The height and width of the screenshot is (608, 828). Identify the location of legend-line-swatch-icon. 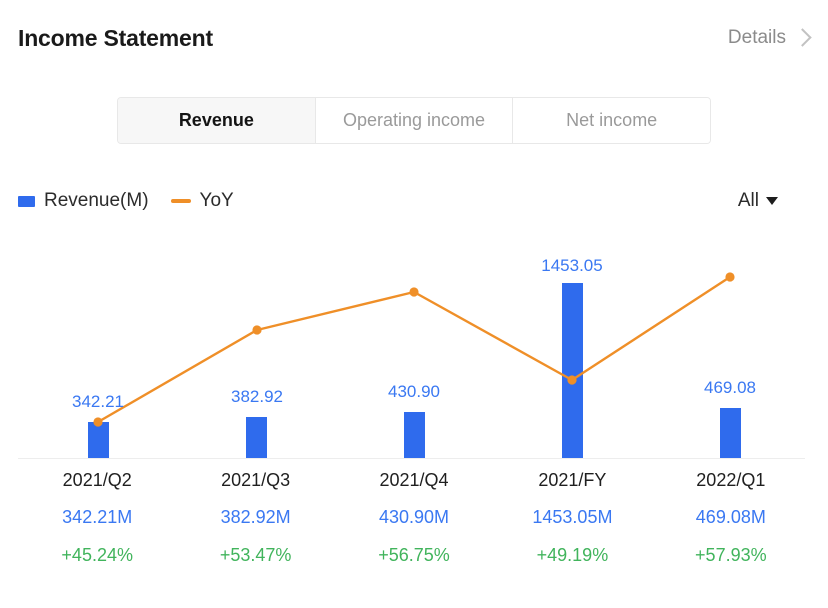
(180, 201).